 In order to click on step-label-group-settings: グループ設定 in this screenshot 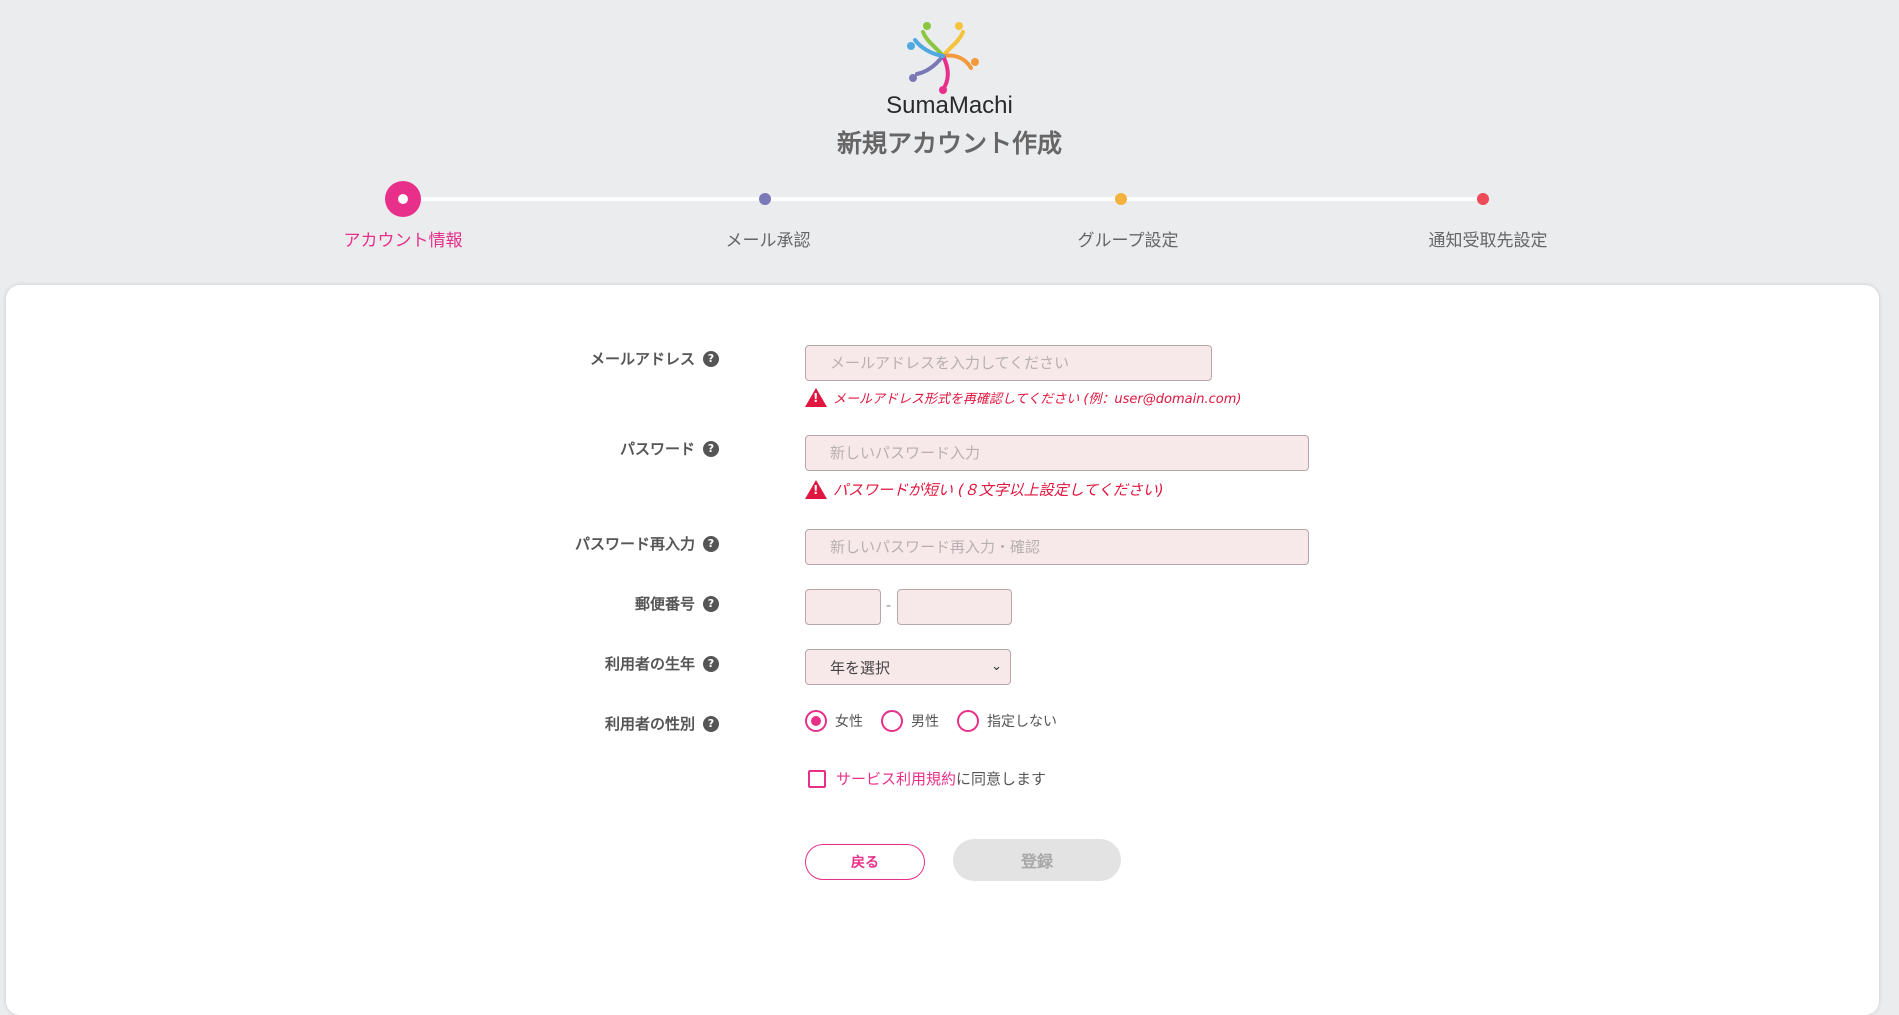, I will do `click(1128, 241)`.